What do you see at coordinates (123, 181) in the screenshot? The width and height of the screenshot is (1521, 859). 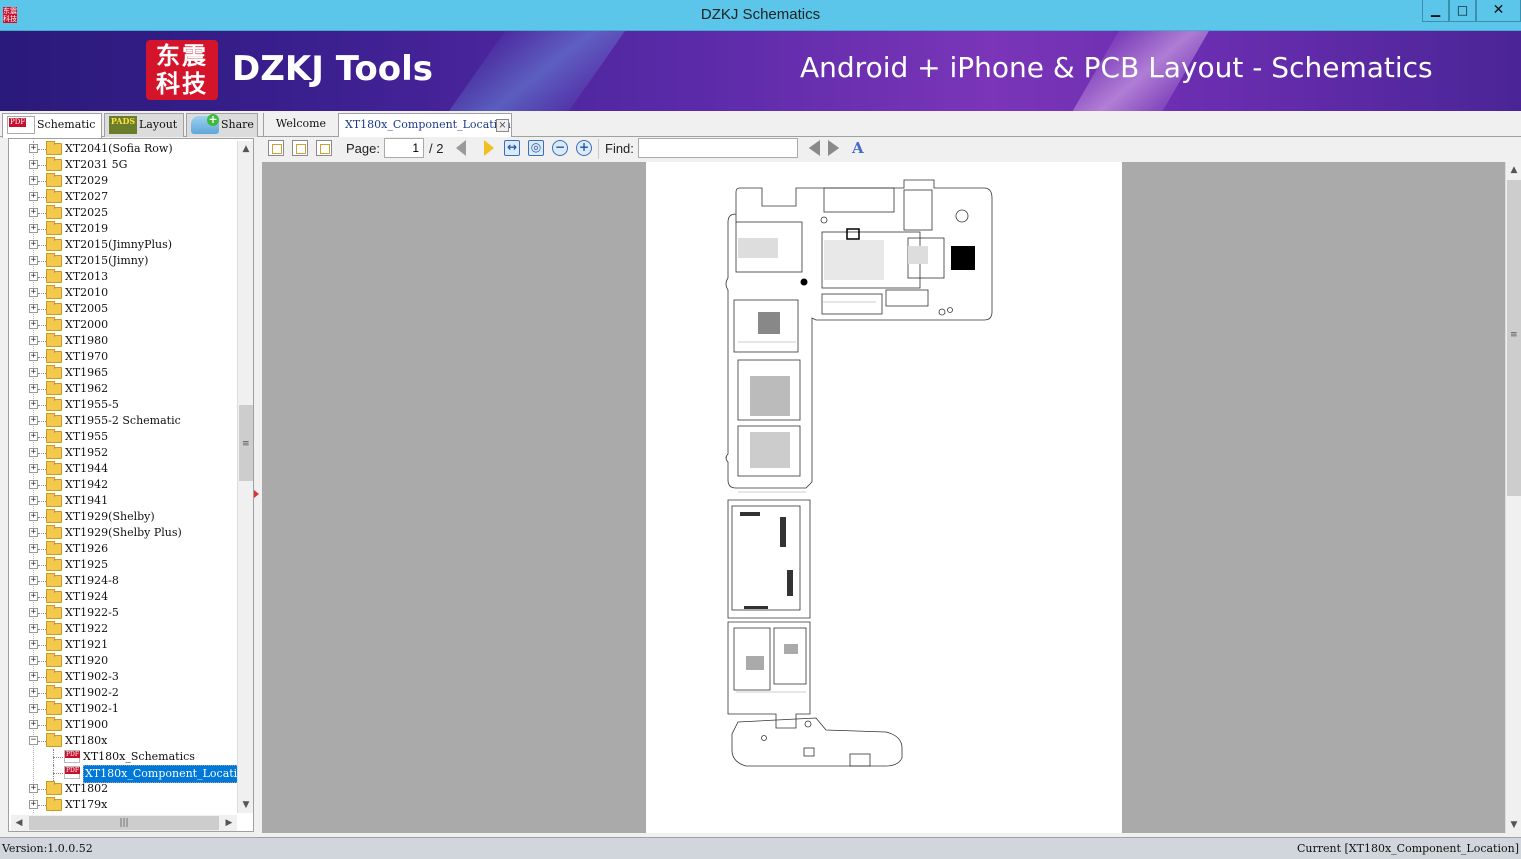 I see `tree-item: + XT2029` at bounding box center [123, 181].